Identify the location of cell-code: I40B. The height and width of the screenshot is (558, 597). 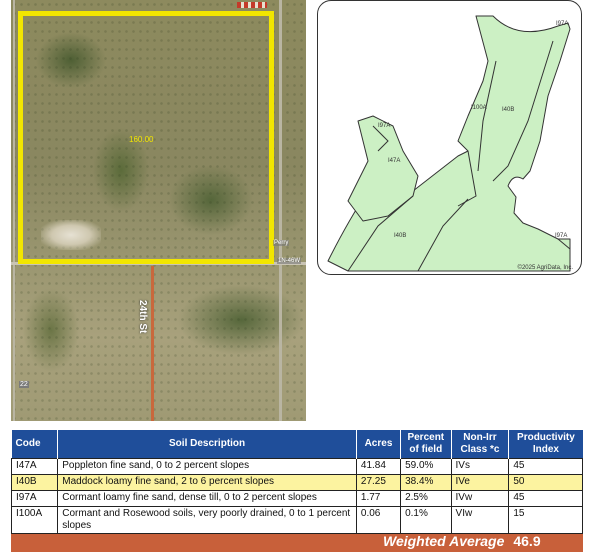
(34, 482).